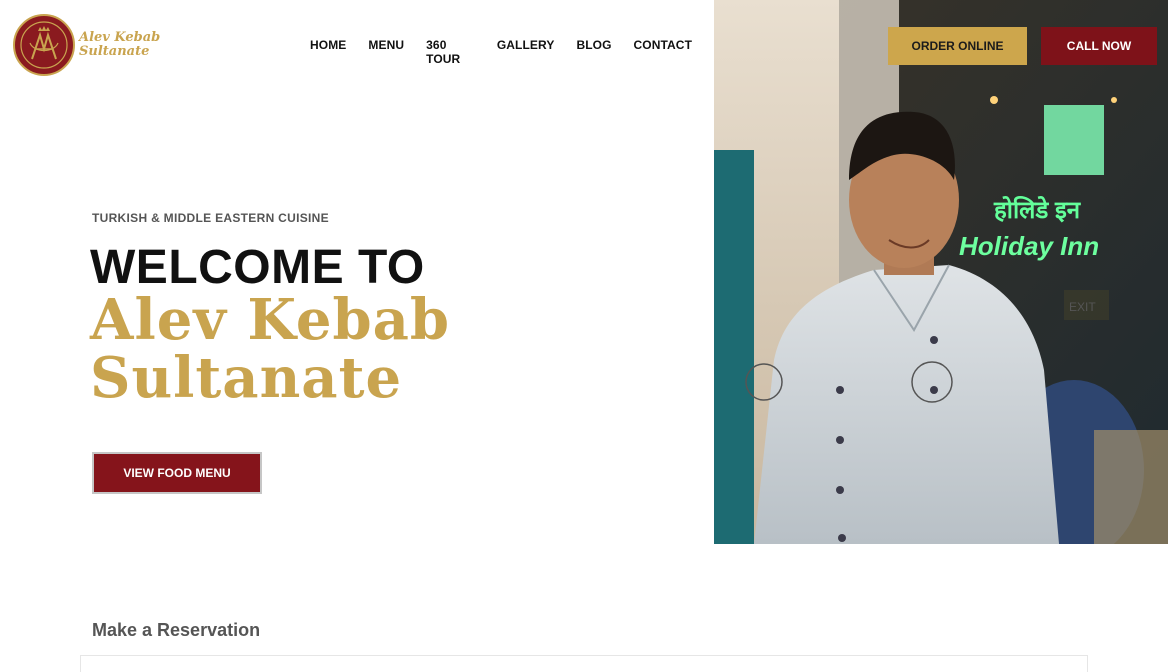 The width and height of the screenshot is (1168, 672). What do you see at coordinates (1099, 46) in the screenshot?
I see `call-now-button: CALL NOW` at bounding box center [1099, 46].